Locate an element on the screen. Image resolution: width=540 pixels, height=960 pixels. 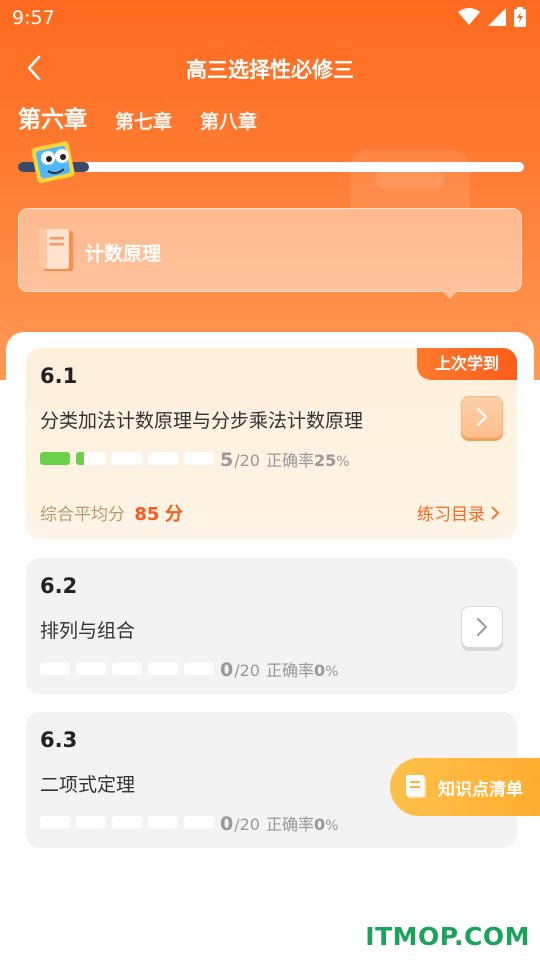
section-card: 计数原理 is located at coordinates (270, 250).